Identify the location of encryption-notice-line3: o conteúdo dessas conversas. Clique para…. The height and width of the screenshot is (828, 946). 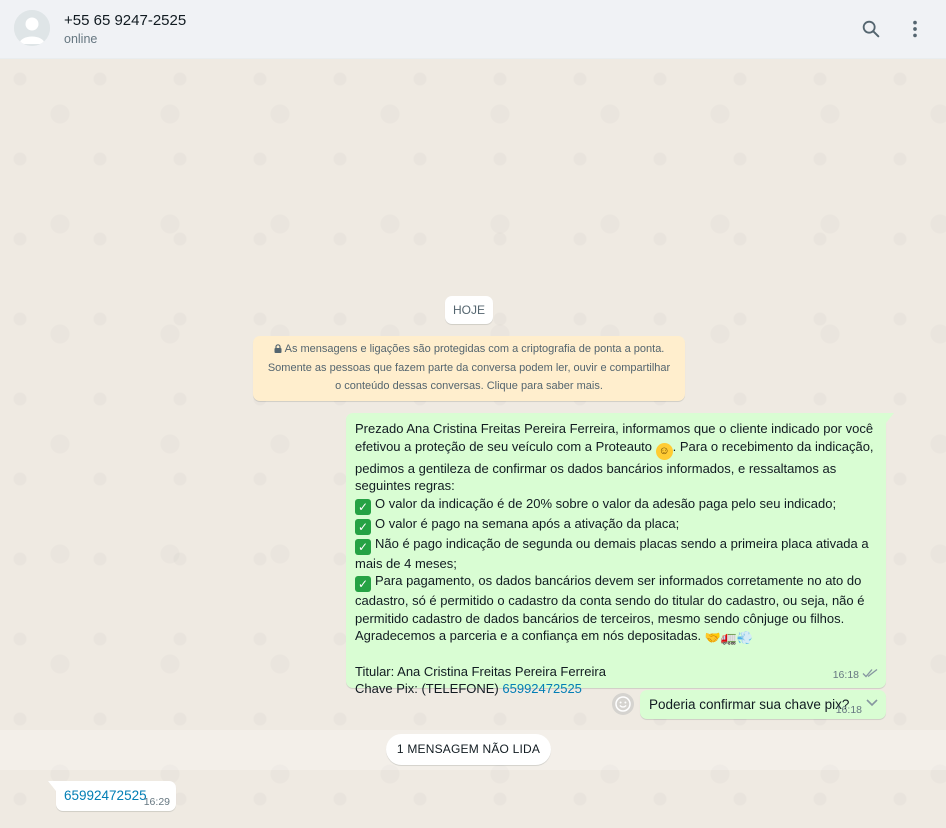
(469, 386).